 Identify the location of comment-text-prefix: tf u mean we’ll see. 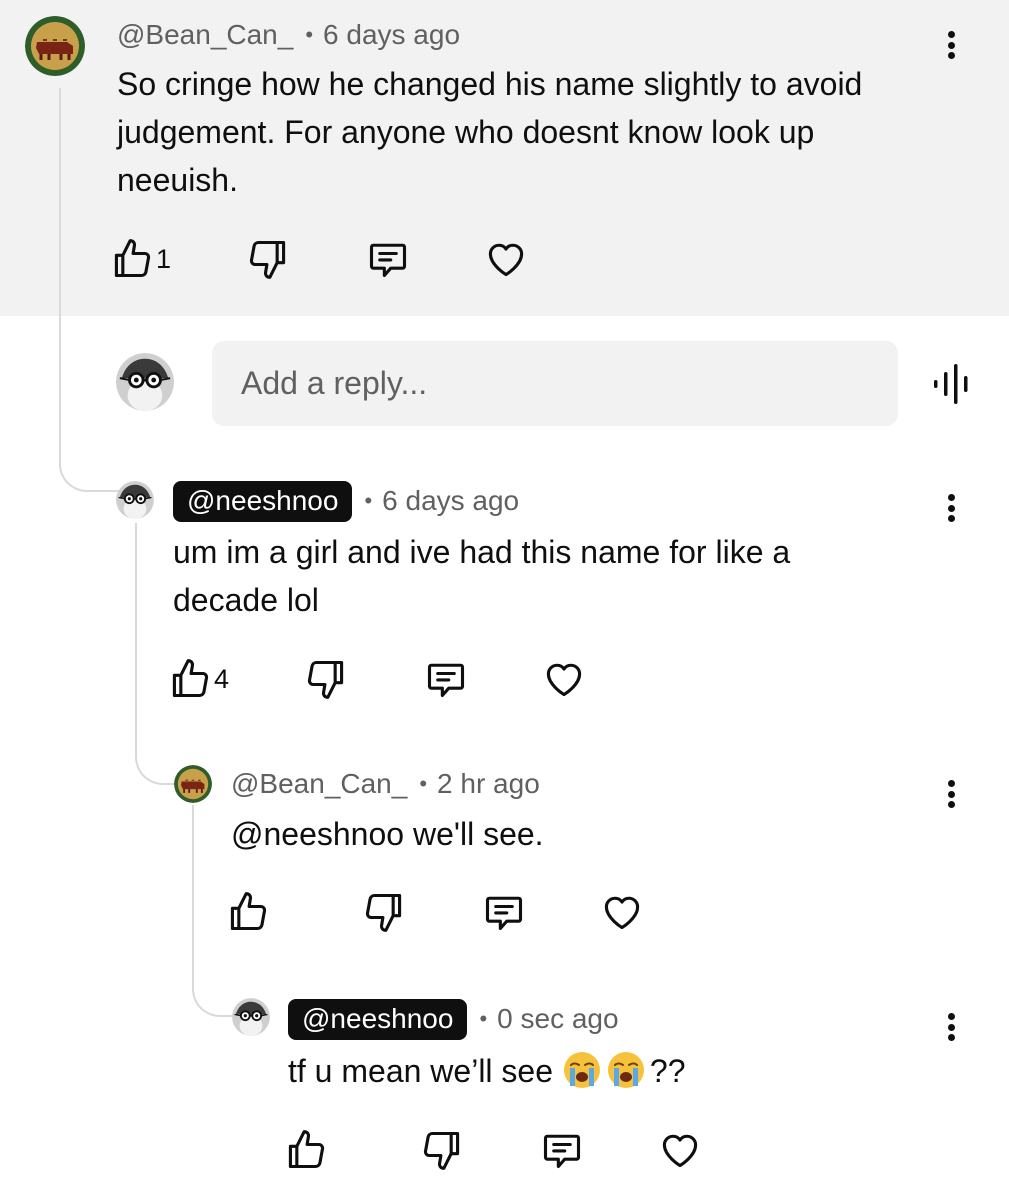
(425, 1071).